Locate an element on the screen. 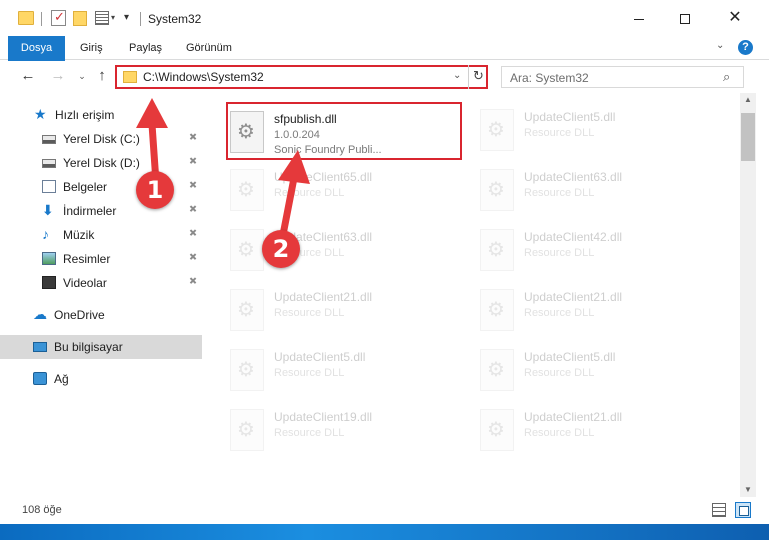 The image size is (769, 540). sidebar-item-label: Müzik is located at coordinates (79, 235).